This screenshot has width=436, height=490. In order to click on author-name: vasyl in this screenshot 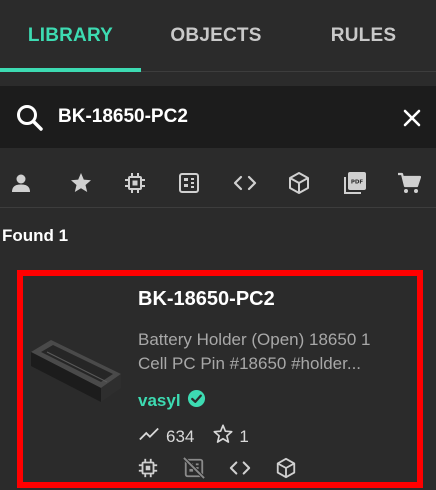, I will do `click(159, 400)`.